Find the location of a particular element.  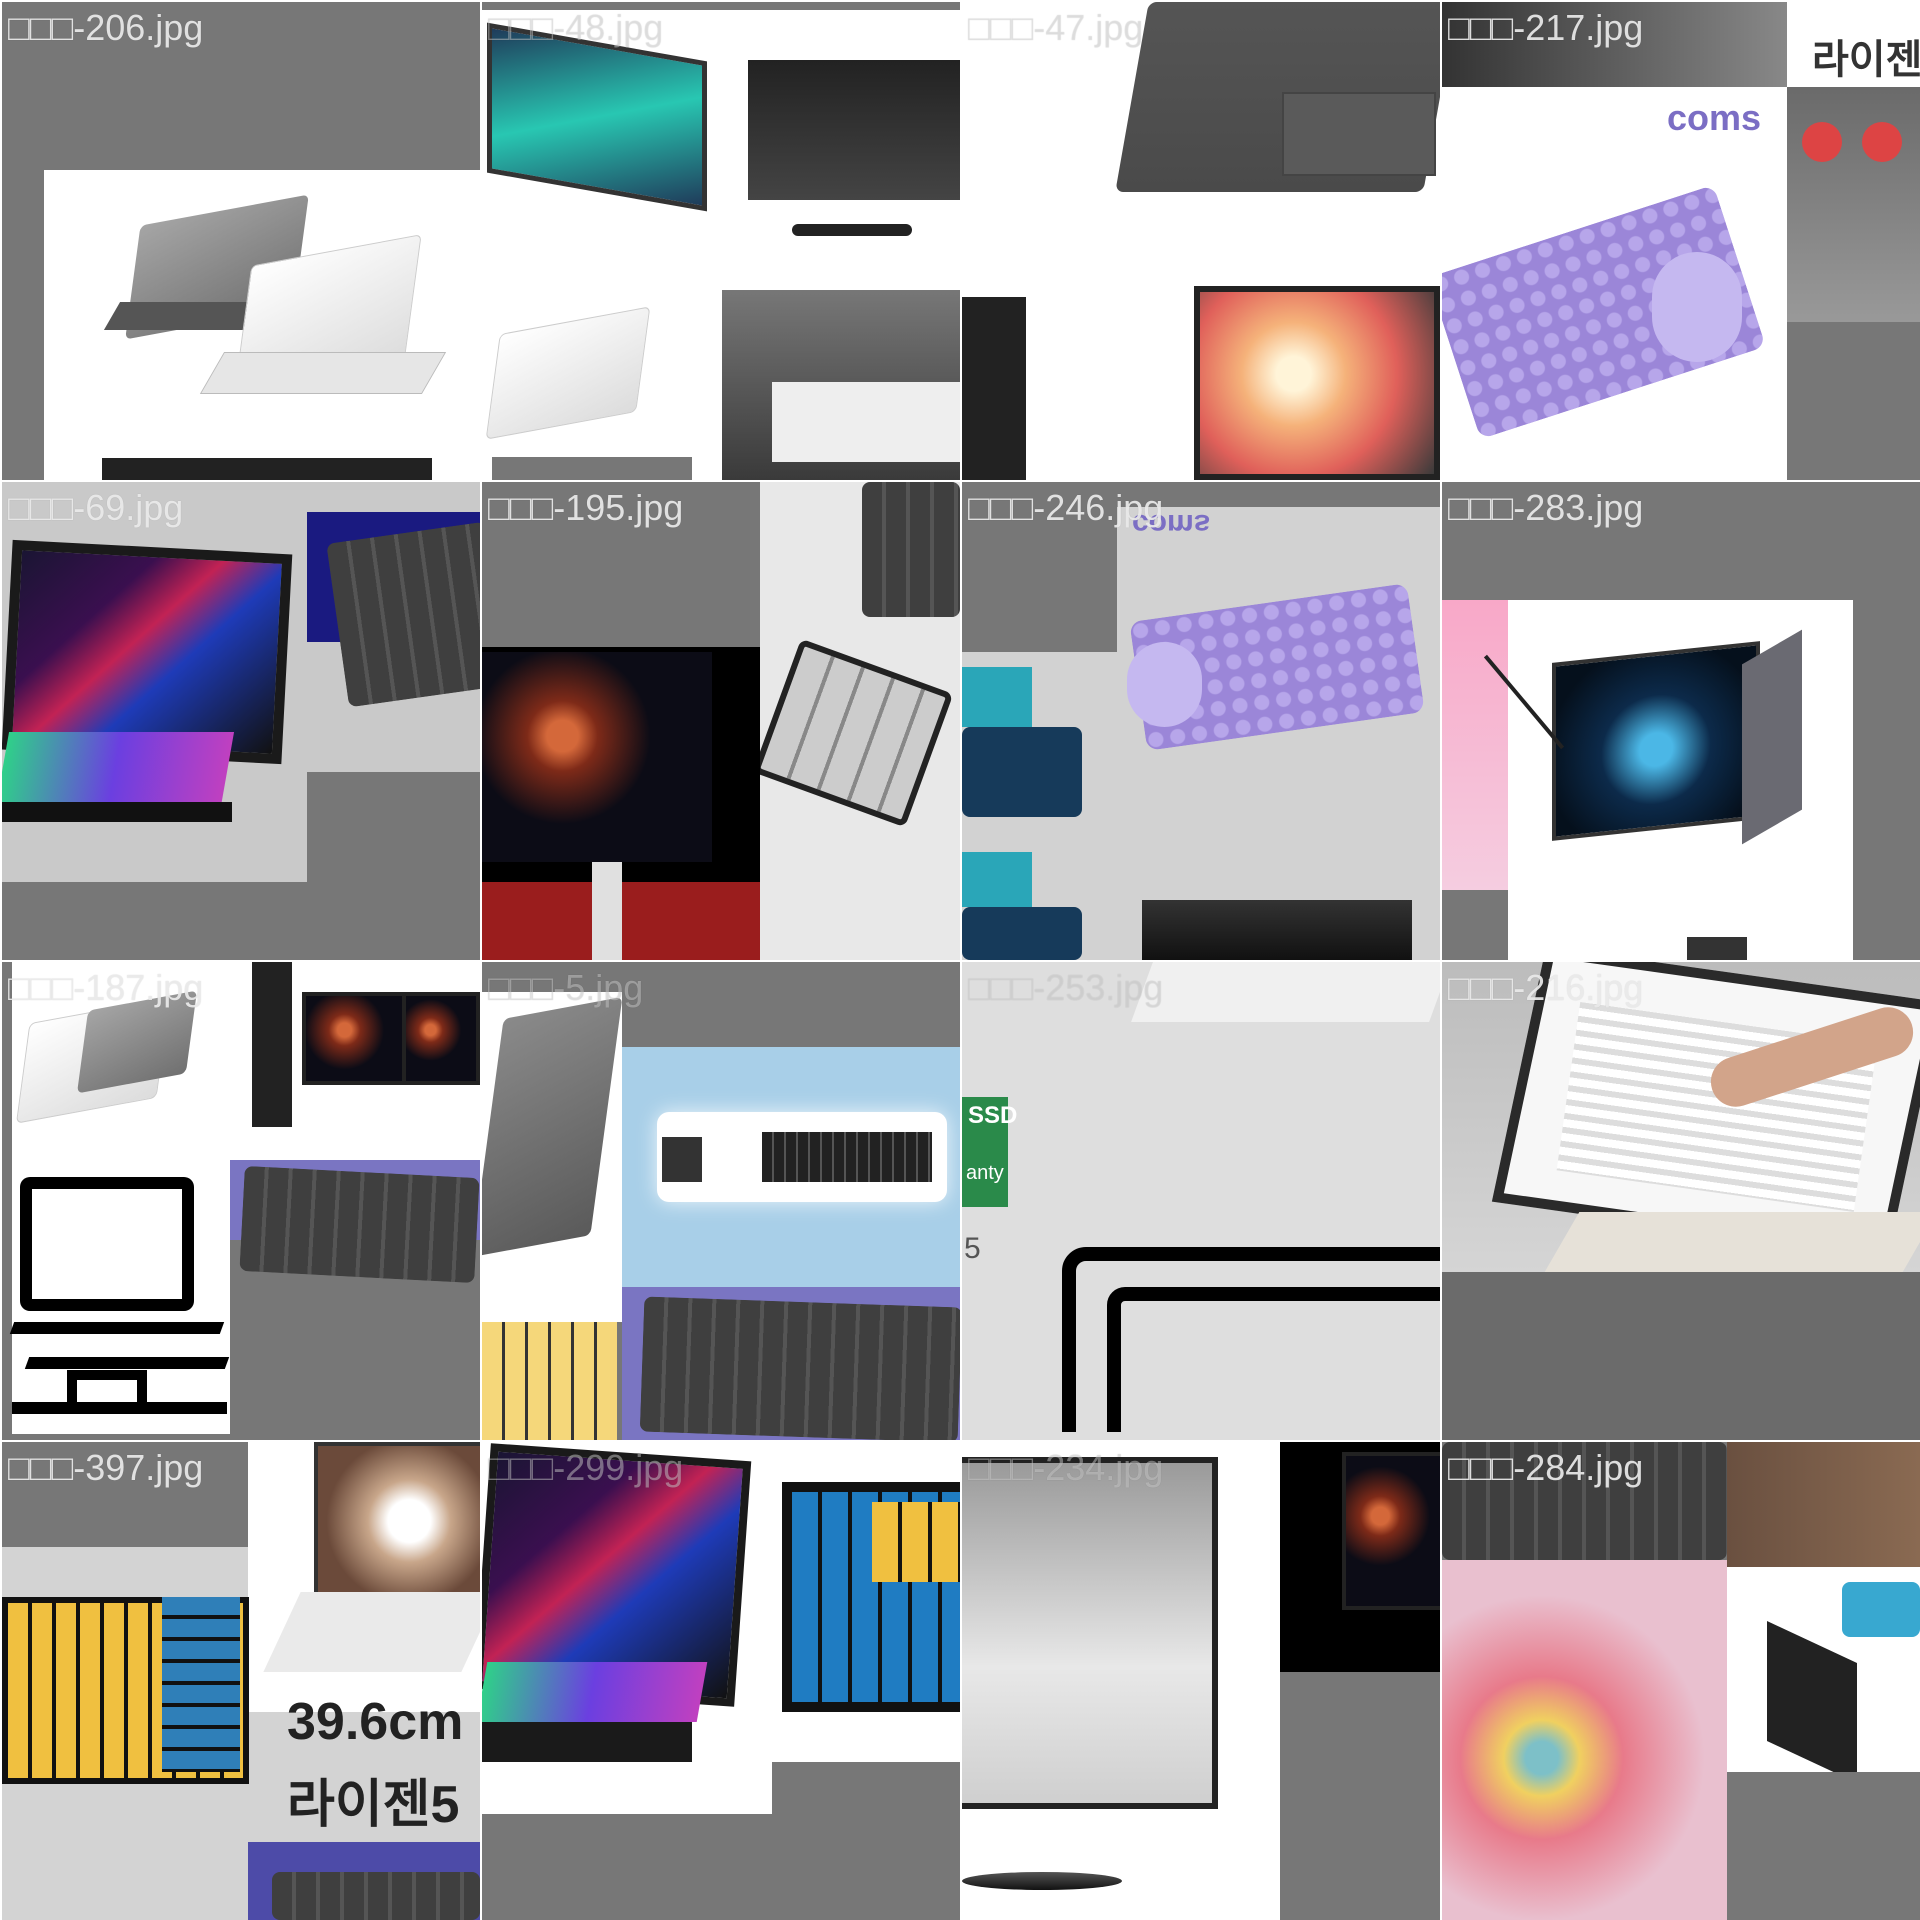

thumbnail-tile: □□□-284.jpg is located at coordinates (1681, 1681).